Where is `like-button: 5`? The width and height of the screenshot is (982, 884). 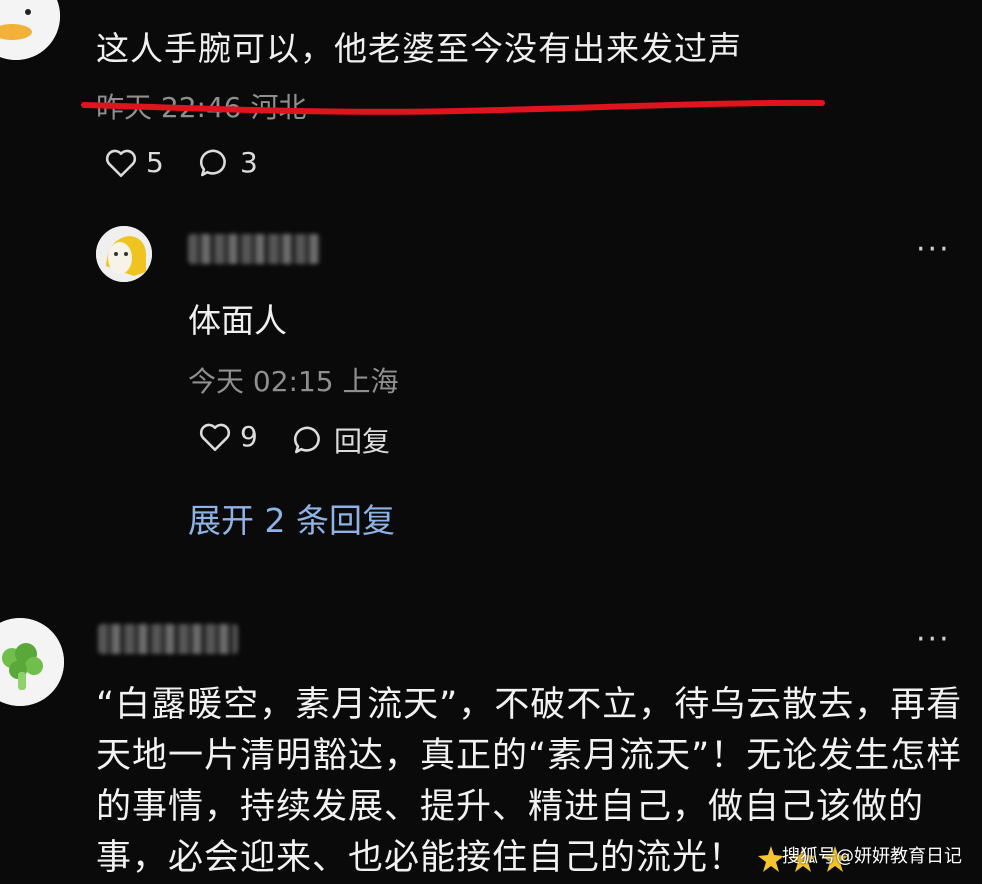
like-button: 5 is located at coordinates (134, 162).